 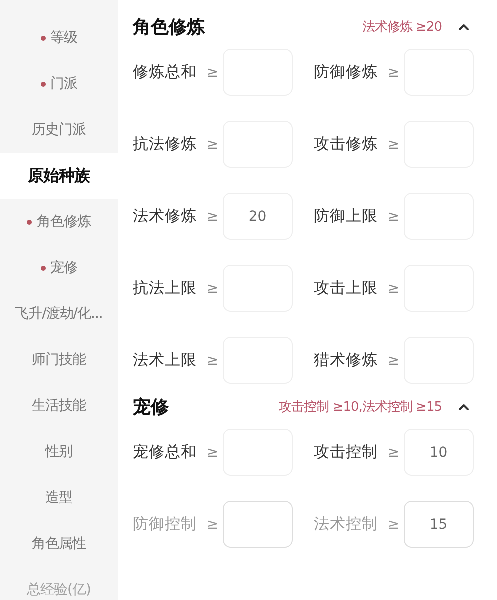 I want to click on field-label: 攻击控制, so click(x=346, y=452).